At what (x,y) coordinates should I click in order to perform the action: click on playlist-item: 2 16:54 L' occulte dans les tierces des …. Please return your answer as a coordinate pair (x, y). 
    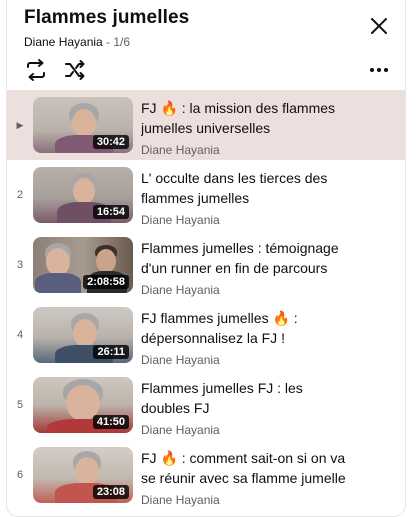
    Looking at the image, I should click on (206, 195).